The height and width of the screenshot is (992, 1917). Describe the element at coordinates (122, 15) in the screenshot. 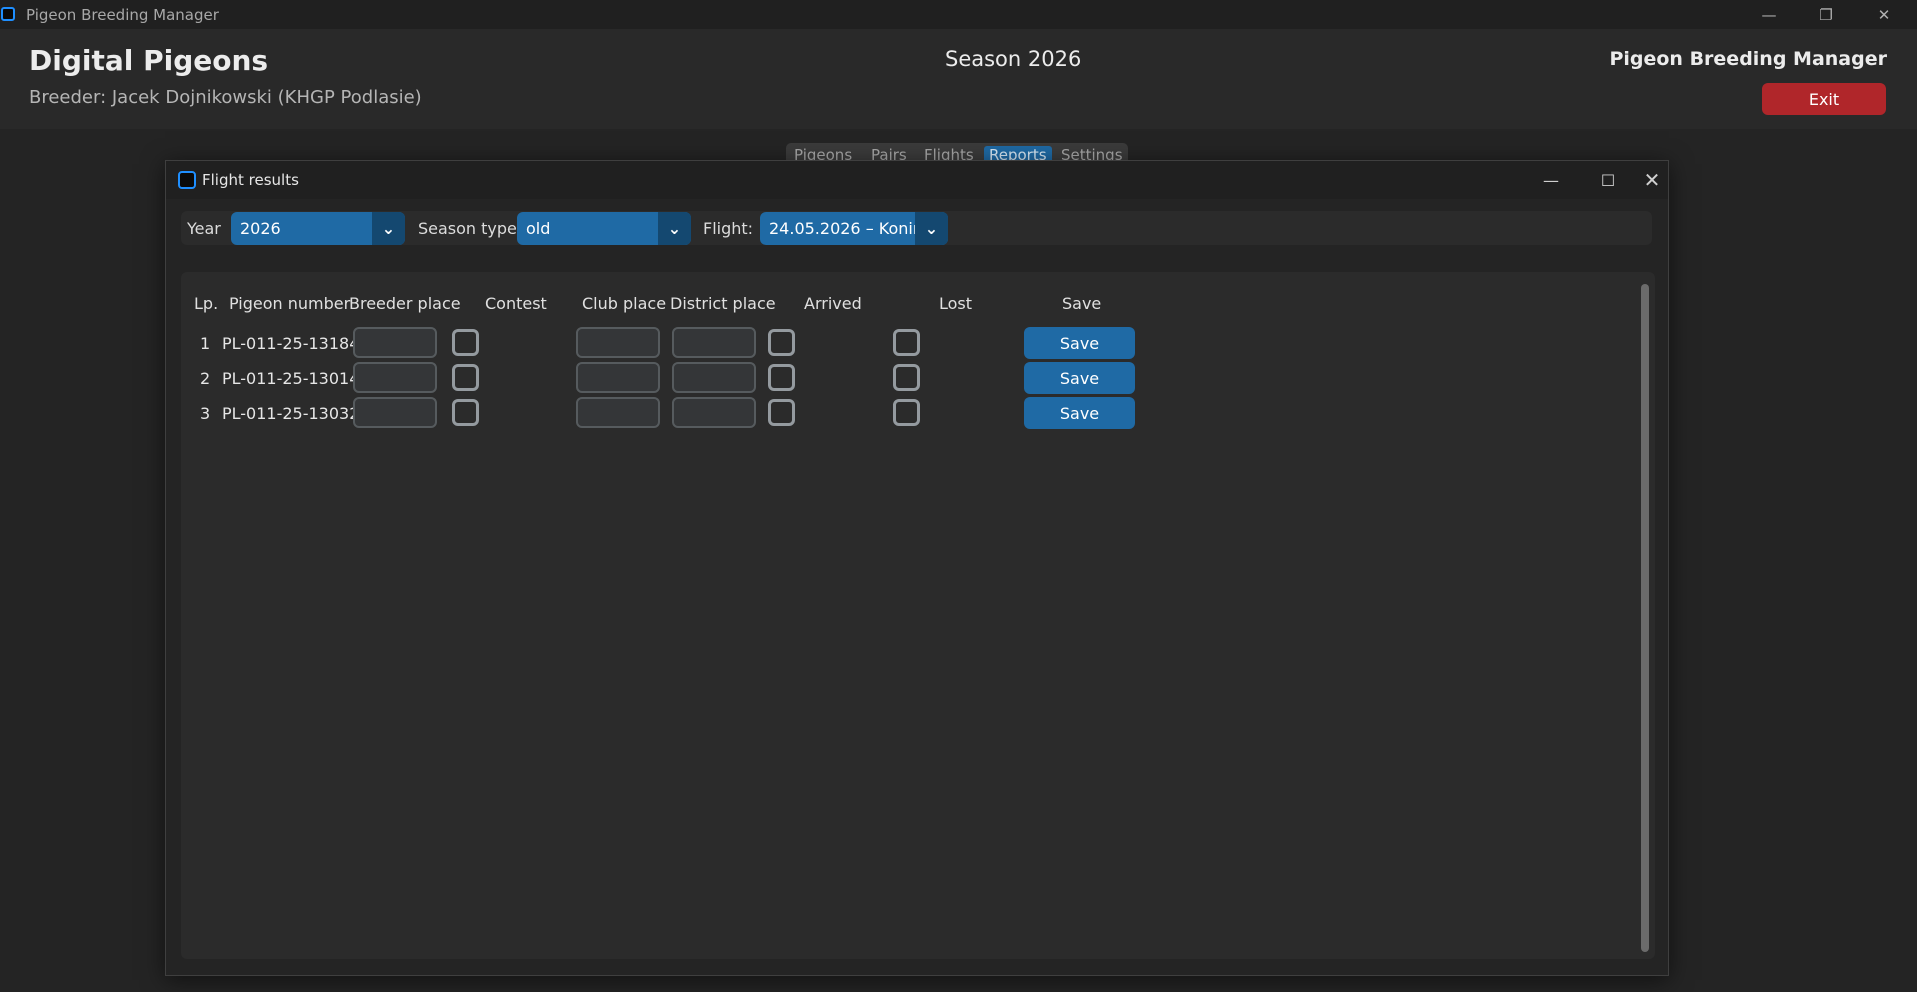

I see `os-window-title: Pigeon Breeding Manager` at that location.